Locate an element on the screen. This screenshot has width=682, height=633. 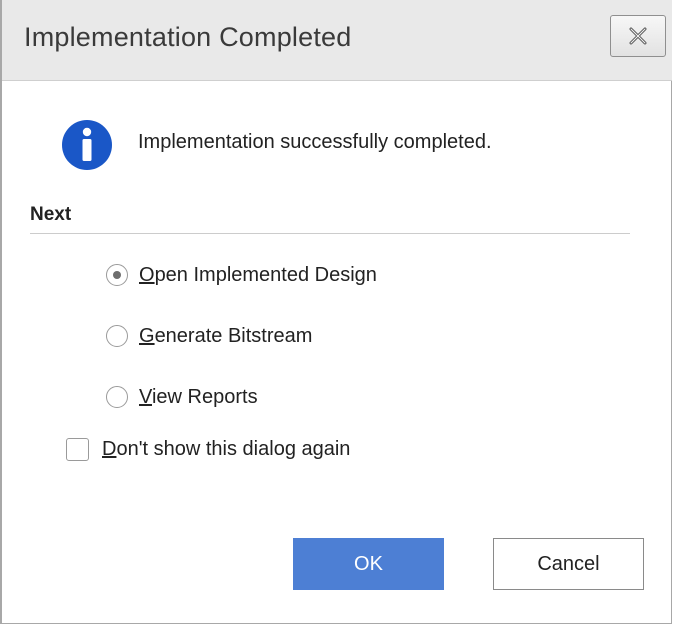
info-icon is located at coordinates (87, 145).